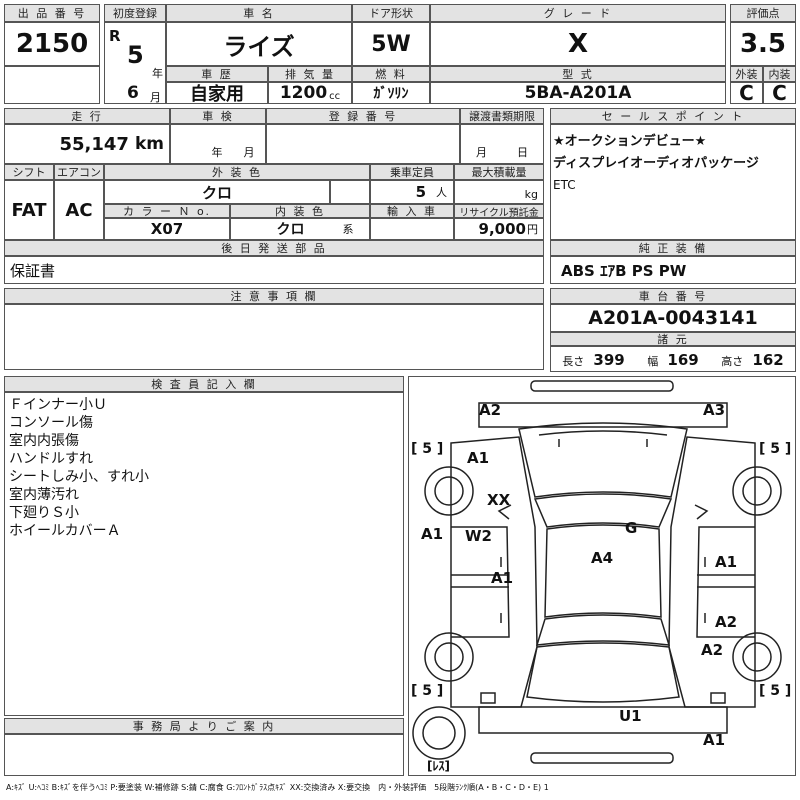  I want to click on plate-header: 登 録 番 号, so click(363, 116).